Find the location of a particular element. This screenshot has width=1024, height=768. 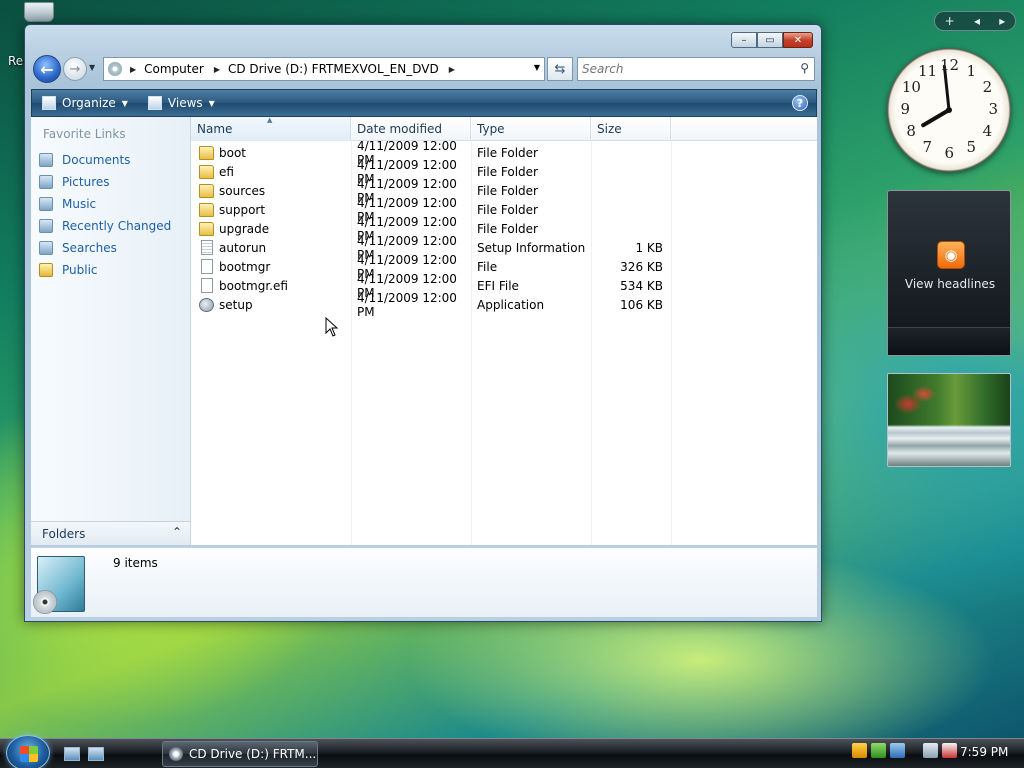

window-controls: – ▭ ✕ is located at coordinates (772, 40).